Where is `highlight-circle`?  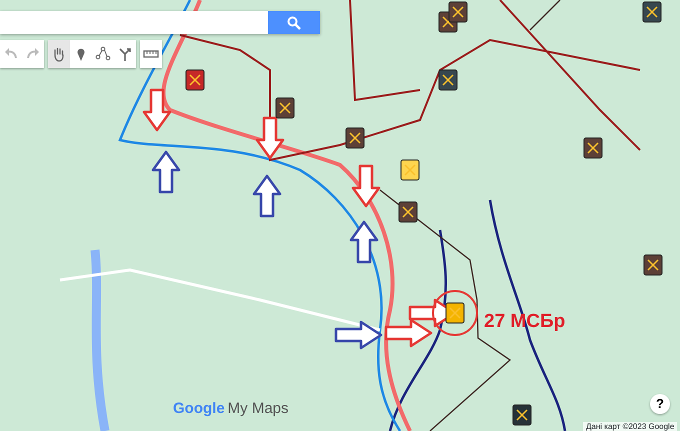
highlight-circle is located at coordinates (455, 313).